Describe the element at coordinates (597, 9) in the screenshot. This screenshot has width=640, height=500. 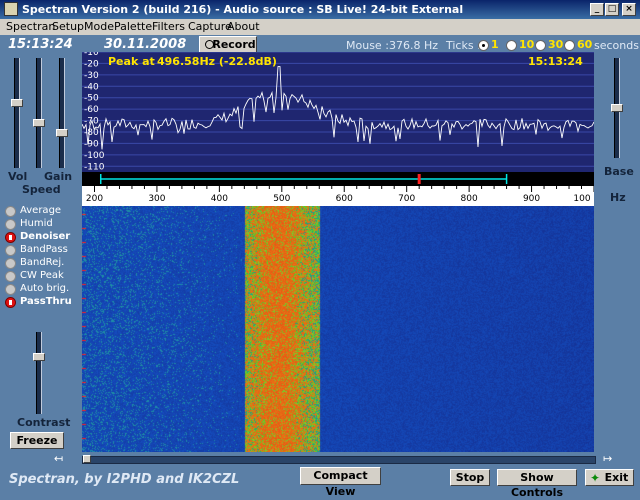
I see `minimize-button: _` at that location.